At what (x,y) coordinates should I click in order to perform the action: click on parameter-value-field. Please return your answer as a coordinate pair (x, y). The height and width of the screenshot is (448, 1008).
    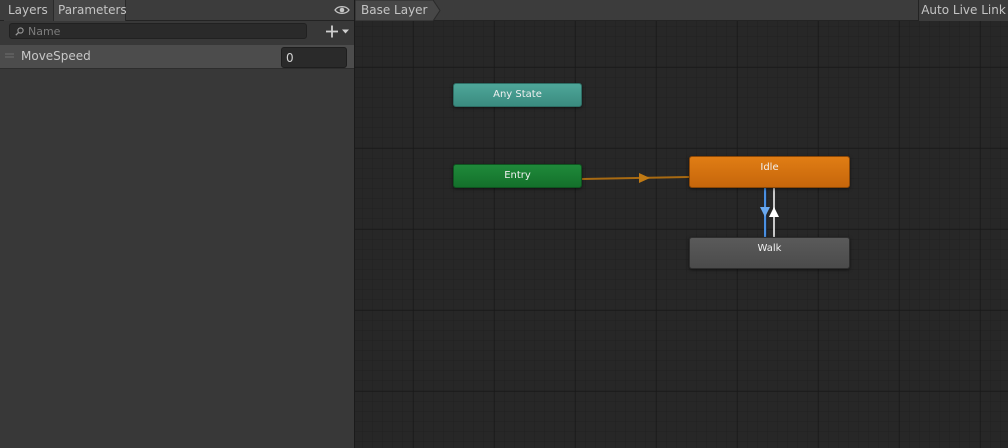
    Looking at the image, I should click on (314, 57).